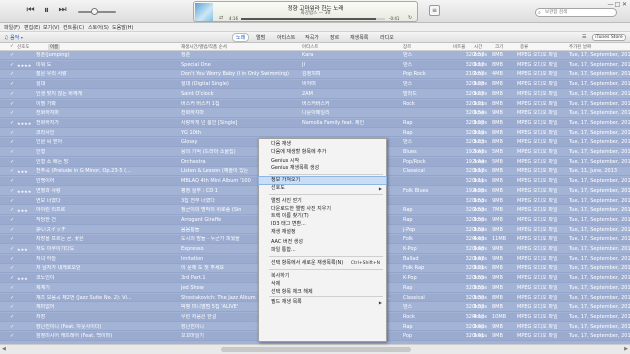 The image size is (630, 354). I want to click on menu-view: 보기(V), so click(51, 27).